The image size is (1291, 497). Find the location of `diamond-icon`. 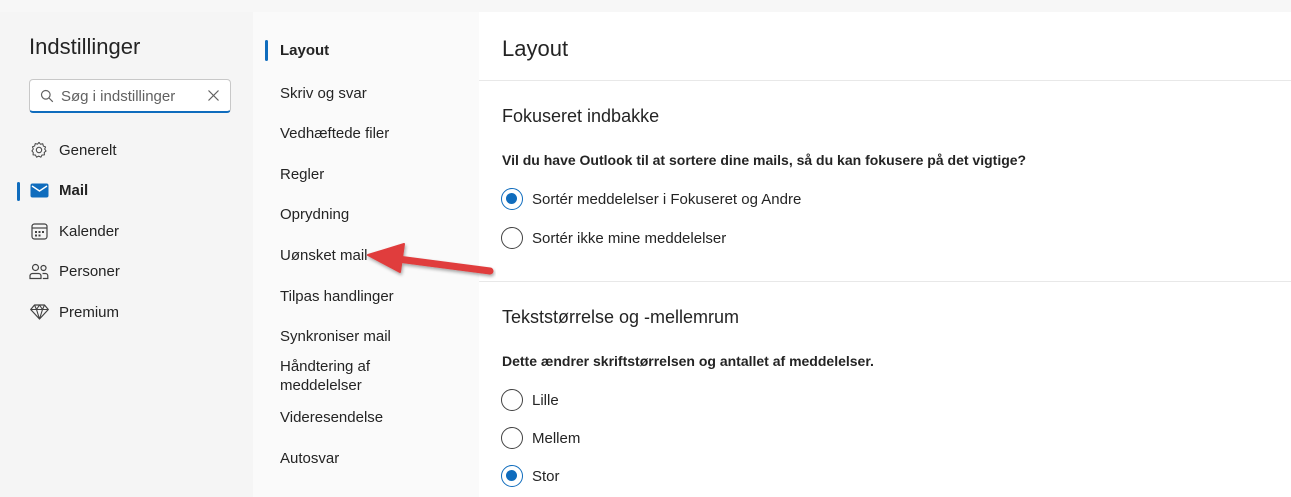

diamond-icon is located at coordinates (39, 312).